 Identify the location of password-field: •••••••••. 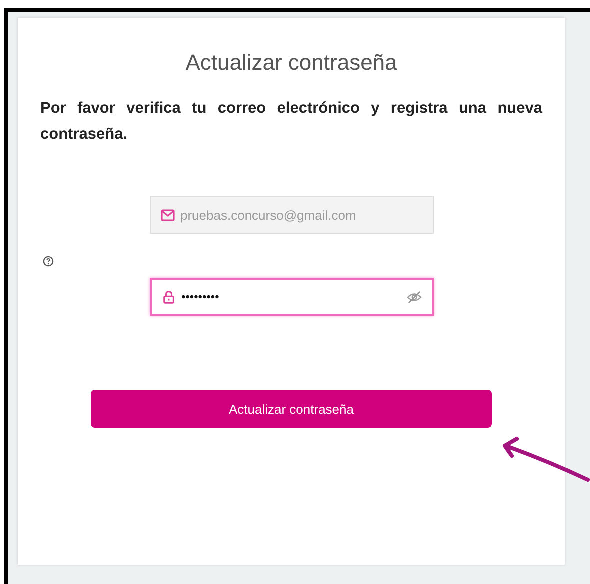
(292, 297).